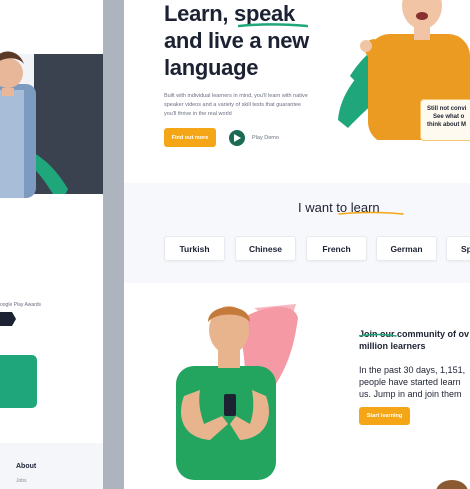  What do you see at coordinates (194, 248) in the screenshot?
I see `language-chip-turkish: Turkish` at bounding box center [194, 248].